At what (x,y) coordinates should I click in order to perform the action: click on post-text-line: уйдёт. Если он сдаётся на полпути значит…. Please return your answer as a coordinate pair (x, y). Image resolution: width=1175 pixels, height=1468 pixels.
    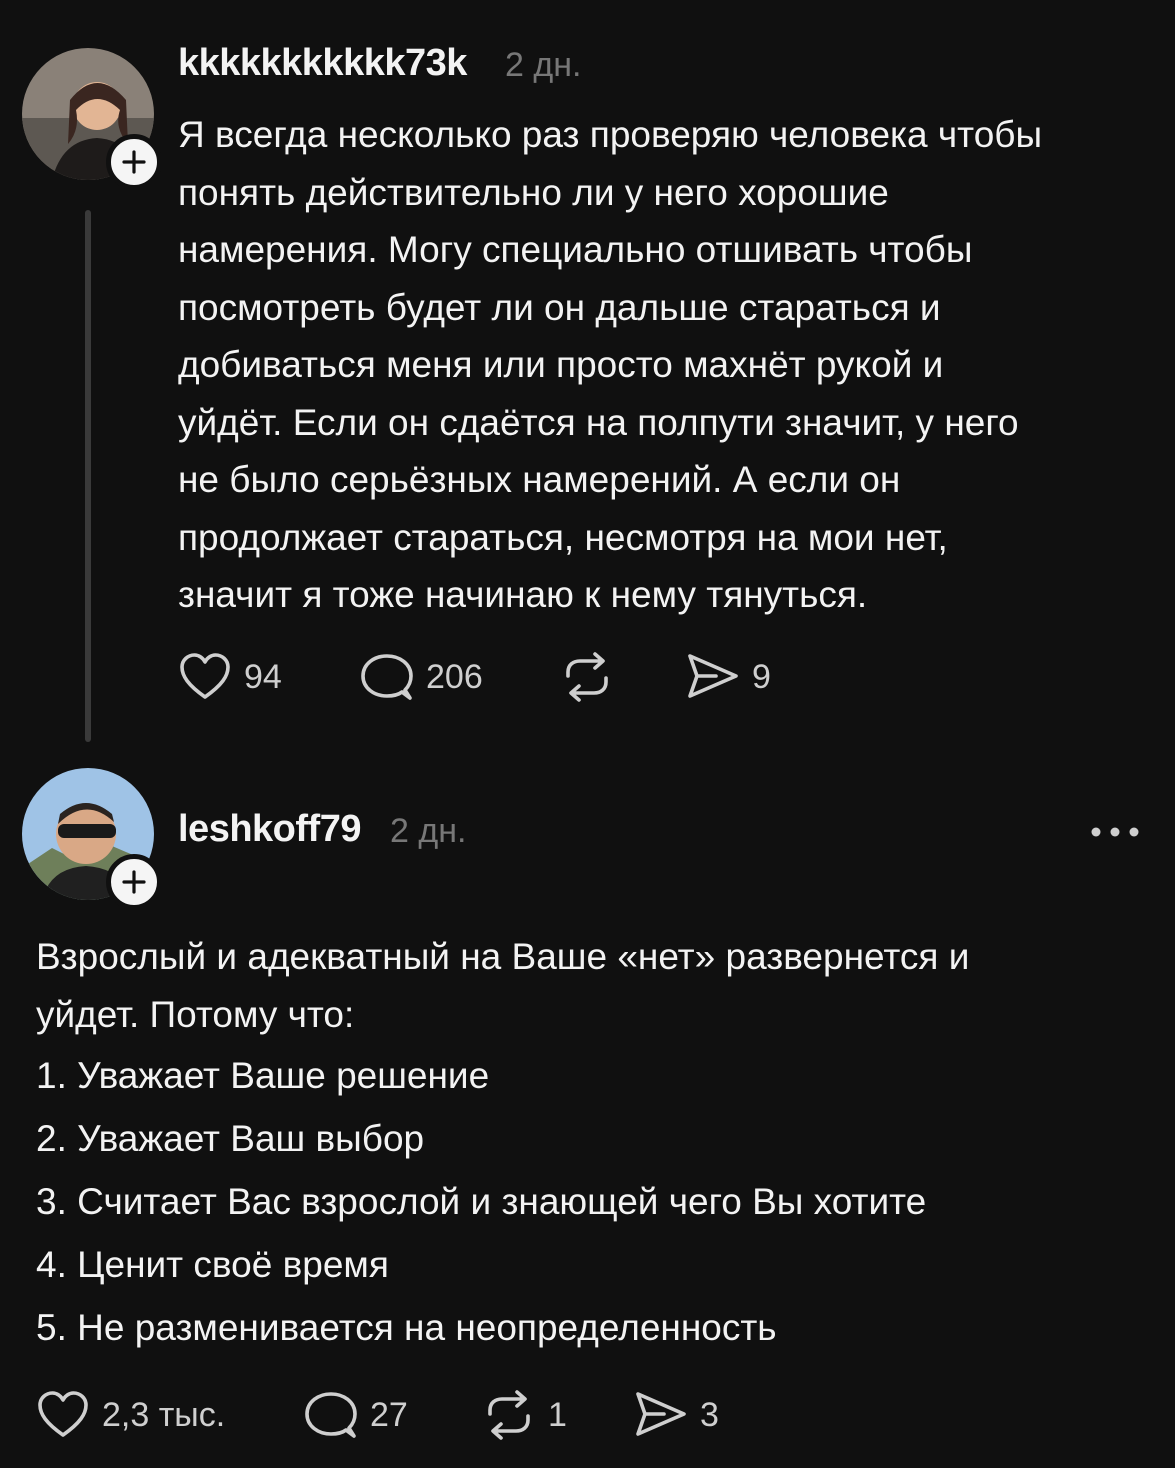
    Looking at the image, I should click on (598, 422).